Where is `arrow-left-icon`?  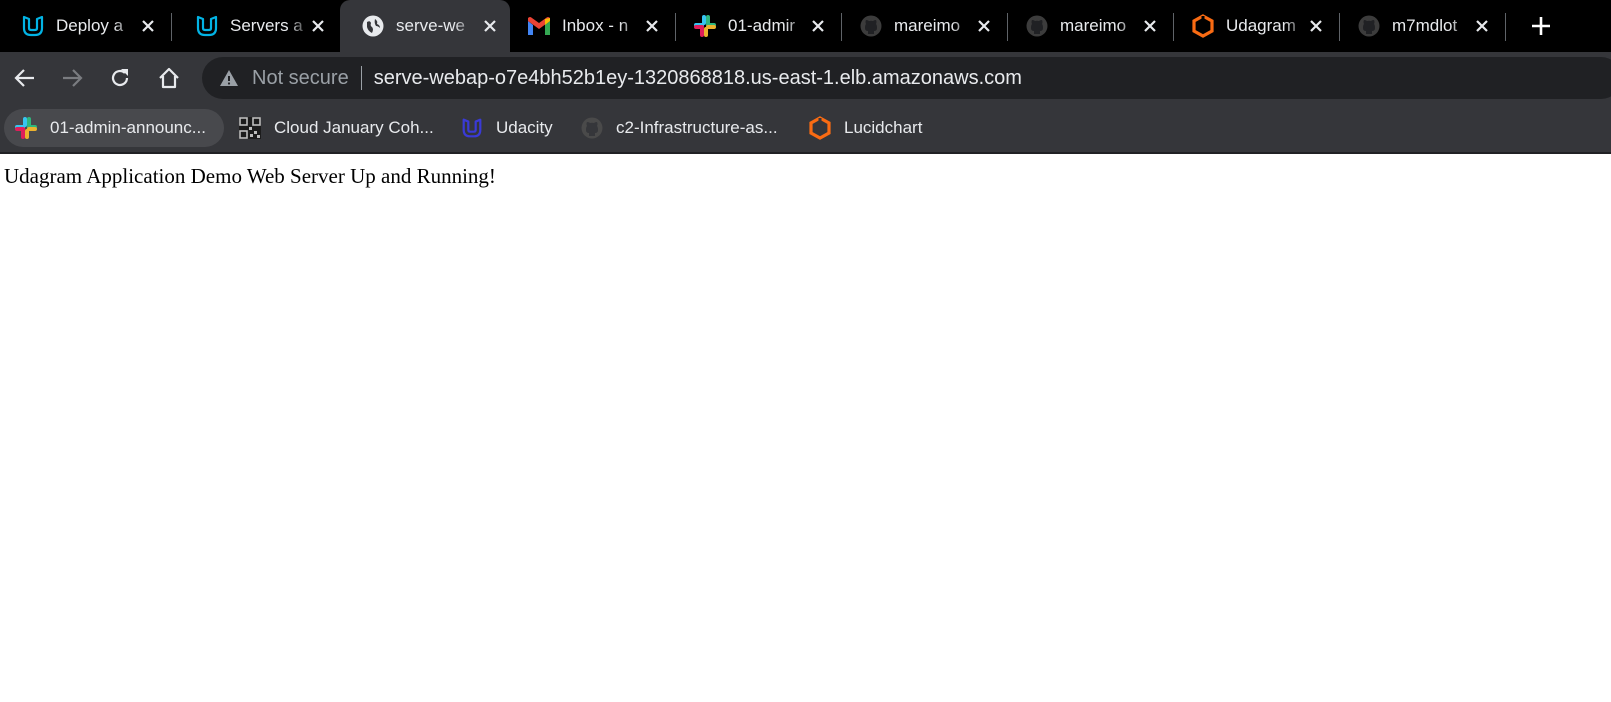
arrow-left-icon is located at coordinates (24, 78).